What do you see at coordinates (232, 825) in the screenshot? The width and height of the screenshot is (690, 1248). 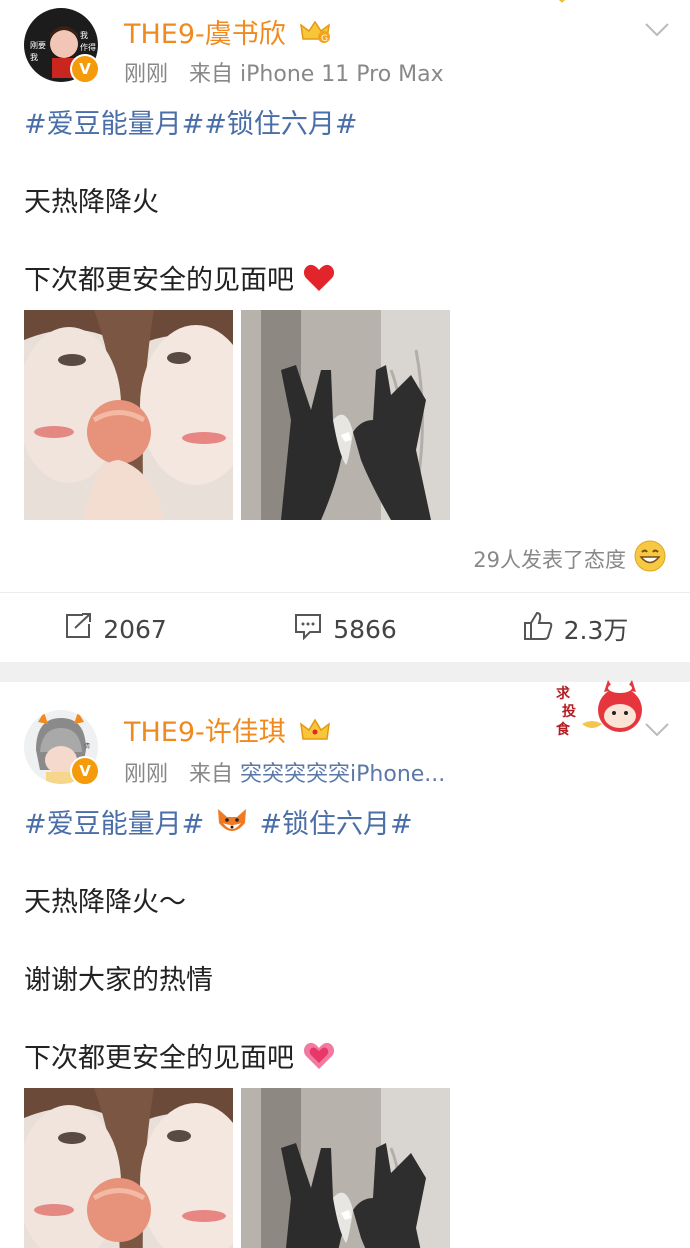 I see `fox-emoji-icon` at bounding box center [232, 825].